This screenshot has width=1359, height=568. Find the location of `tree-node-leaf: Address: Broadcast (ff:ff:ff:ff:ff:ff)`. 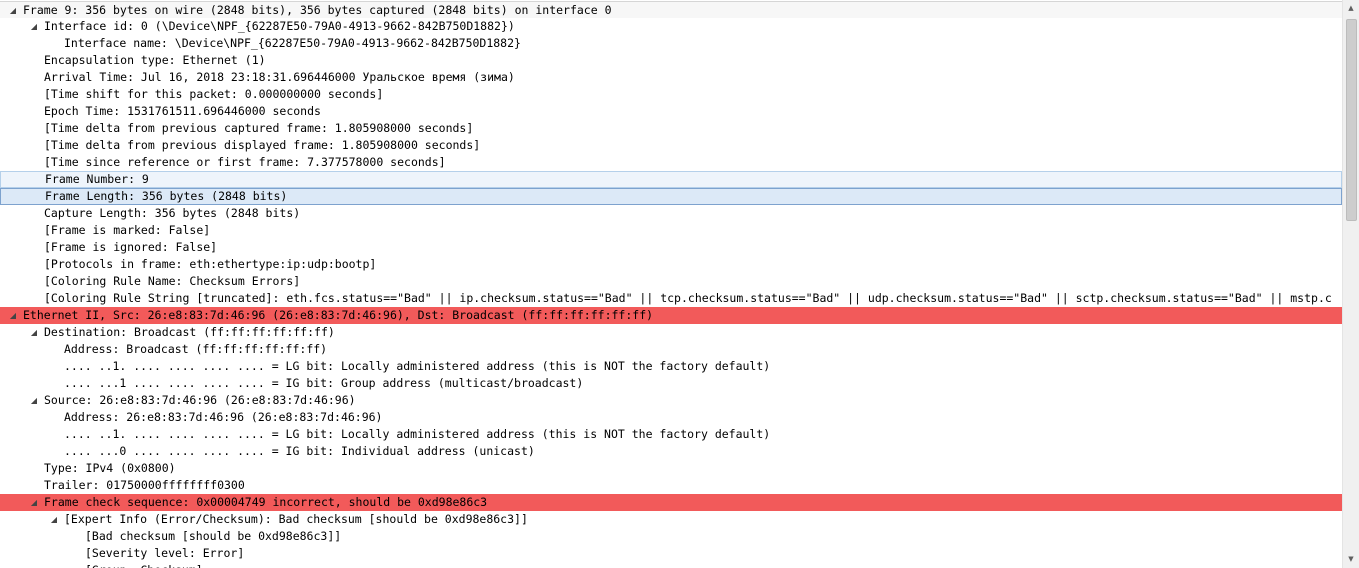

tree-node-leaf: Address: Broadcast (ff:ff:ff:ff:ff:ff) is located at coordinates (671, 349).